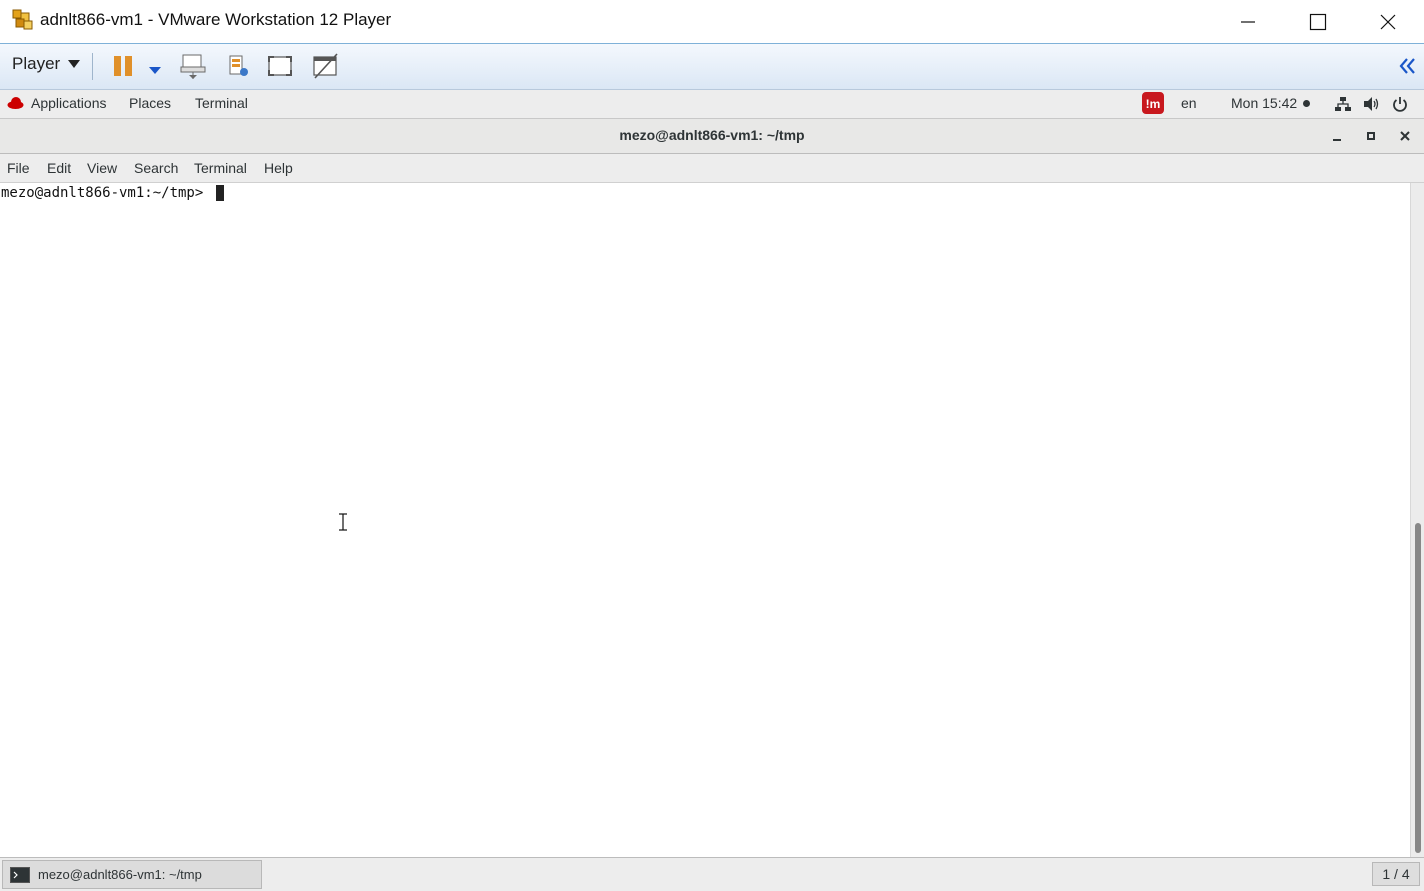 This screenshot has width=1424, height=891. Describe the element at coordinates (343, 524) in the screenshot. I see `ibeam-cursor-icon` at that location.